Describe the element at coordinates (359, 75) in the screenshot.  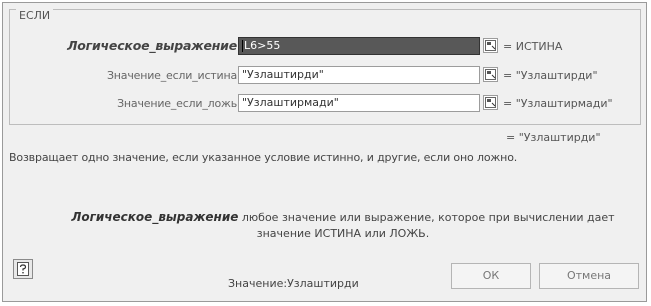
I see `value-if-true-input: "Узлаштирди"` at that location.